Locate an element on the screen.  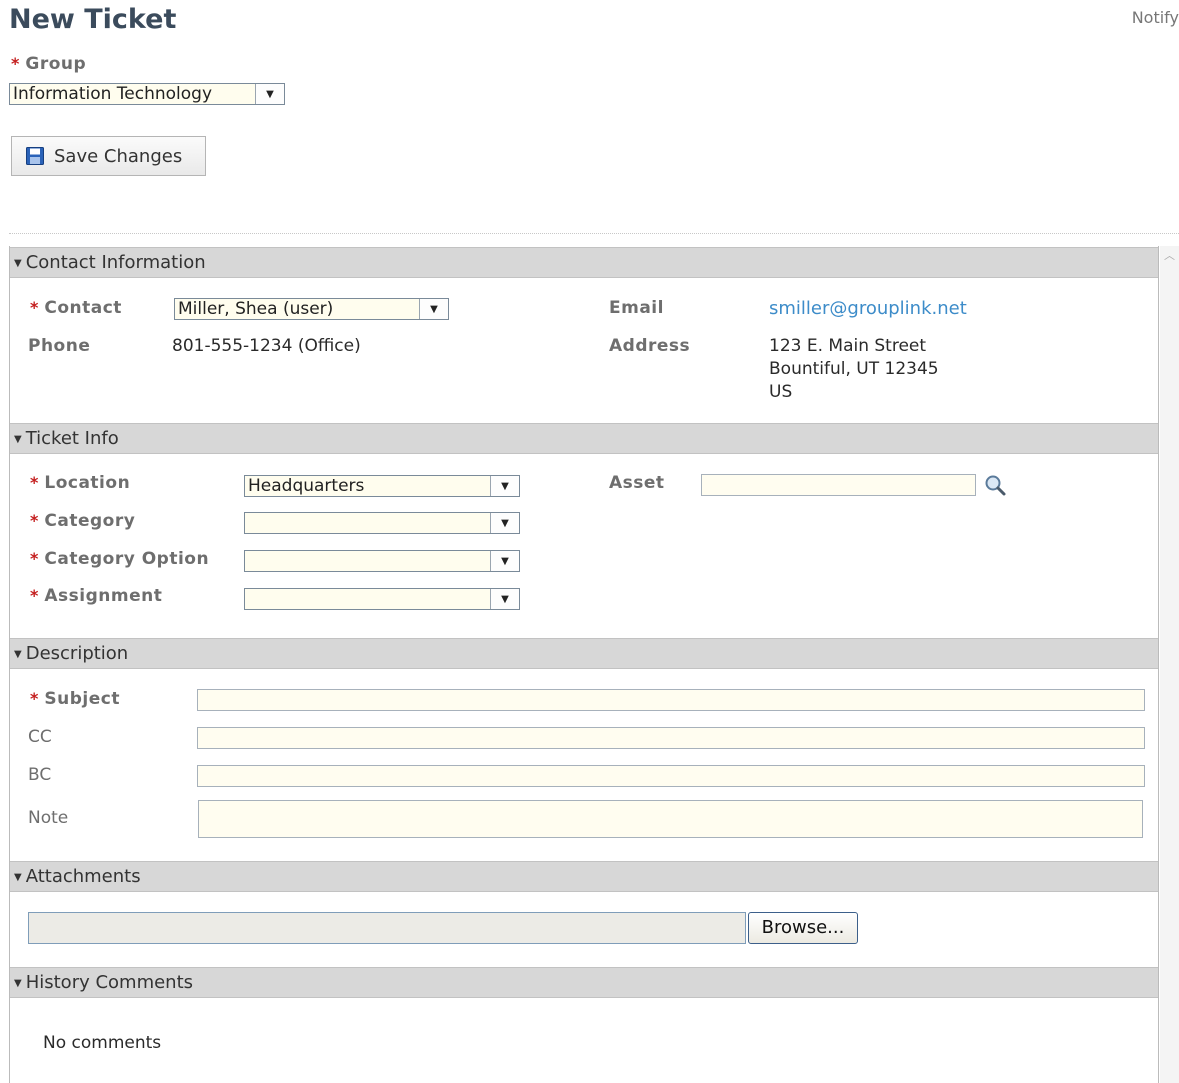
section-header-history: ▼ History Comments is located at coordinates (584, 982).